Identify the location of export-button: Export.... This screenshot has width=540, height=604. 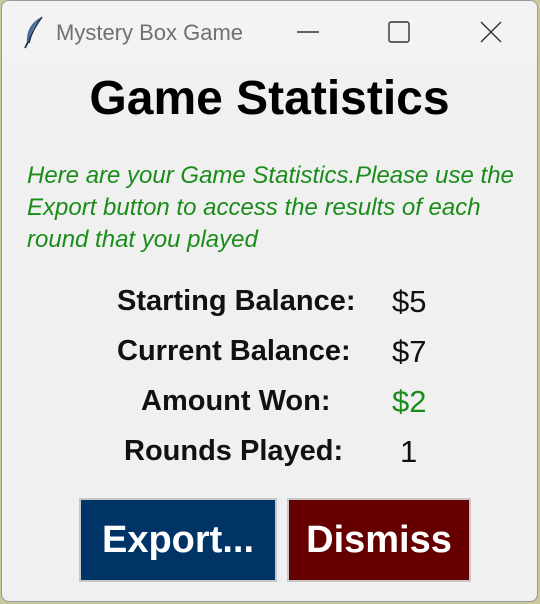
(178, 540).